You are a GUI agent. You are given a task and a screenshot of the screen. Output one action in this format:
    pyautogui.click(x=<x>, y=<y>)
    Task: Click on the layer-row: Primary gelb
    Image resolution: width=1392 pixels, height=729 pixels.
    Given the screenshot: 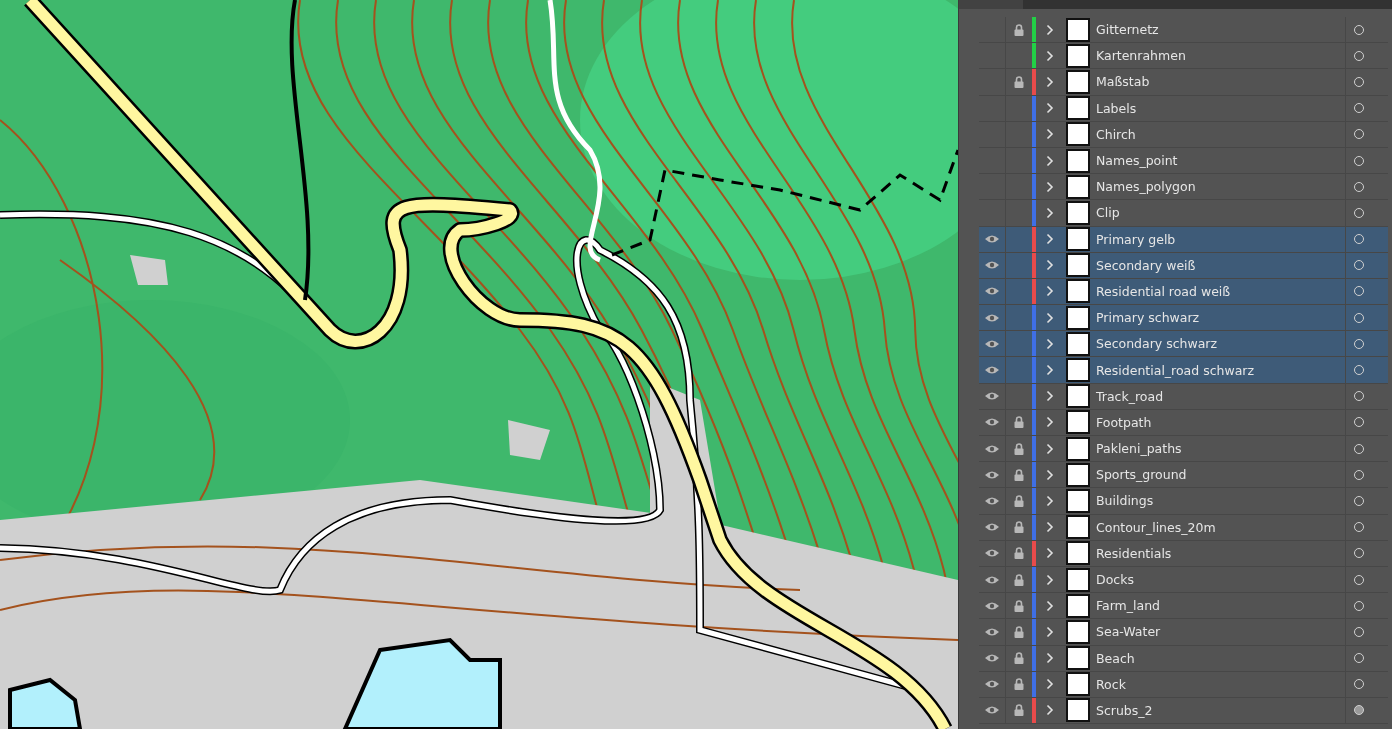 What is the action you would take?
    pyautogui.click(x=1183, y=239)
    